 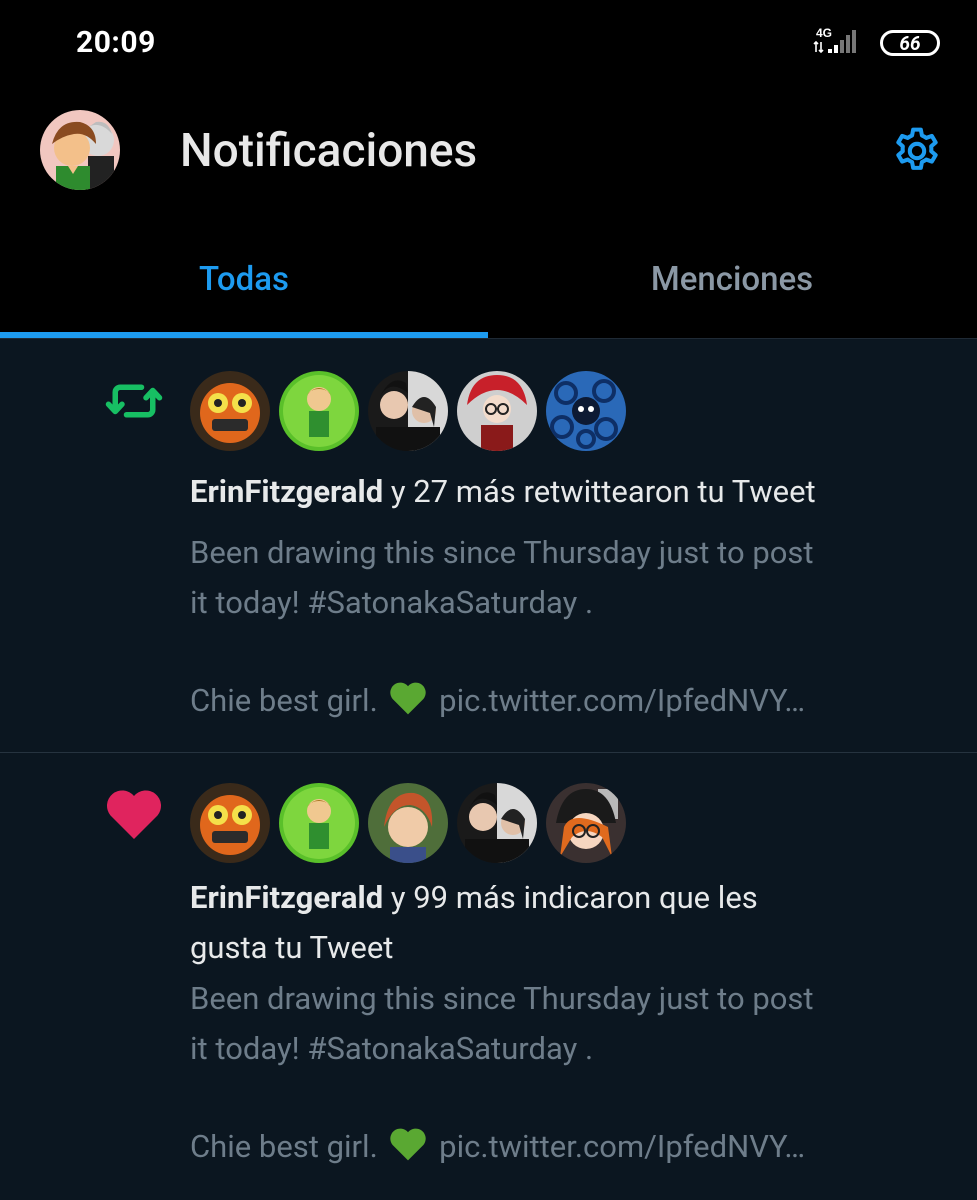 What do you see at coordinates (244, 279) in the screenshot?
I see `tab-todas: Todas` at bounding box center [244, 279].